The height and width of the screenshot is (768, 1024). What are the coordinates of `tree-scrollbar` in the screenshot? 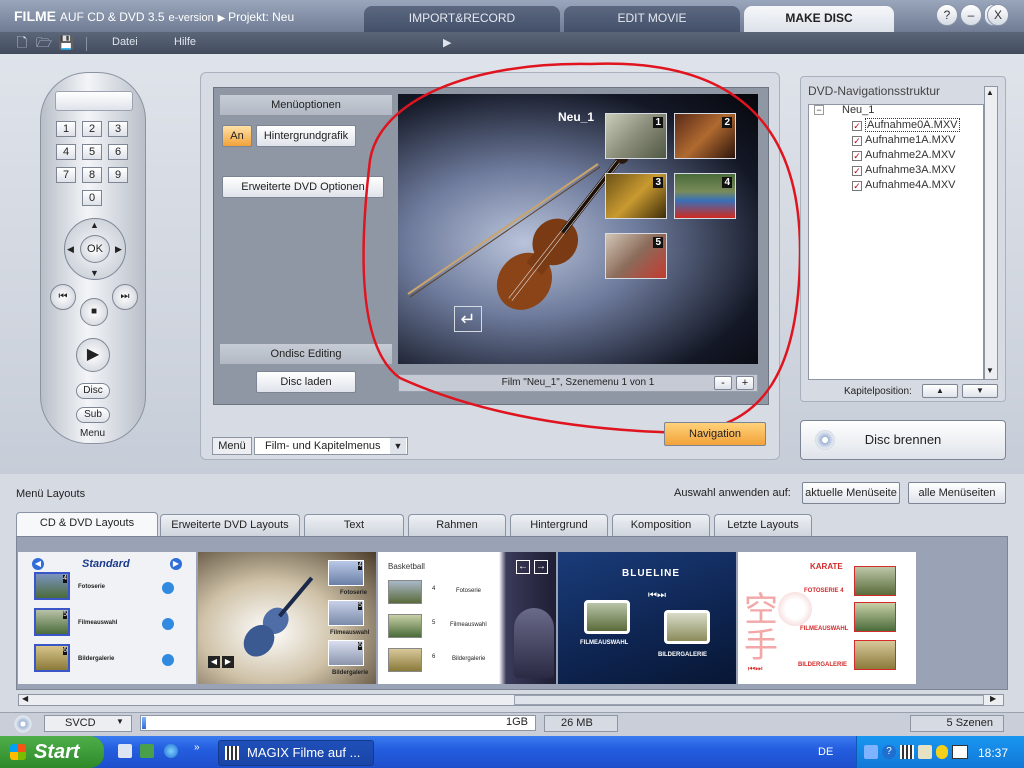 It's located at (991, 233).